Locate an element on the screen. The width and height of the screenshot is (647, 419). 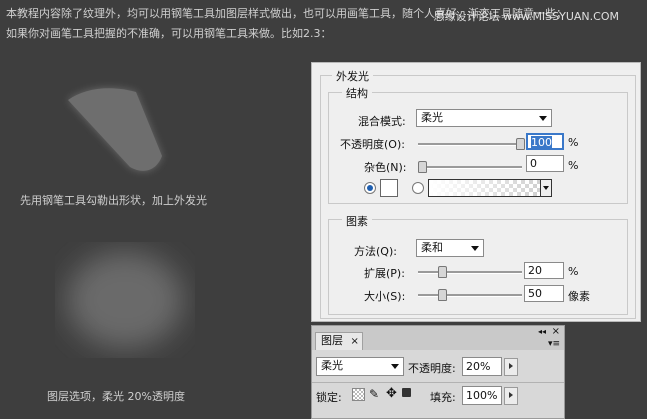
opacity-input: 100 is located at coordinates (545, 141).